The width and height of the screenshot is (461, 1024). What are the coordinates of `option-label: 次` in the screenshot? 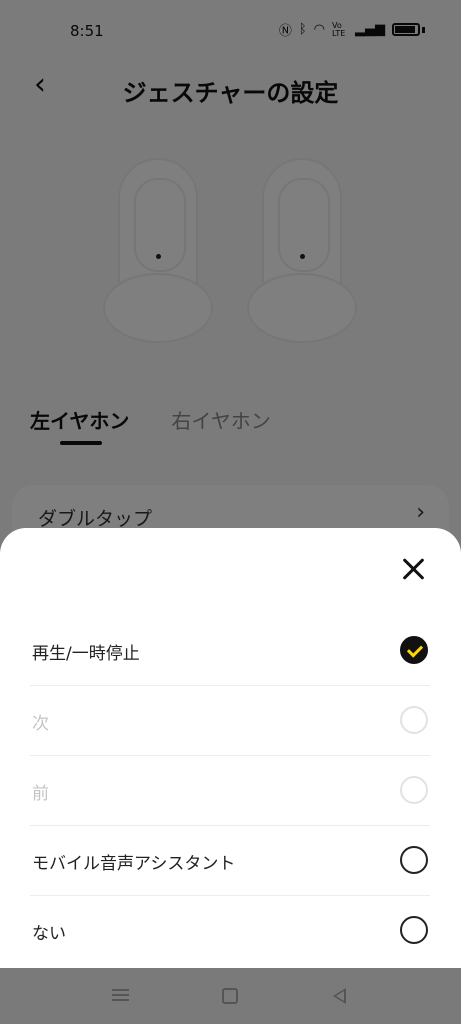 It's located at (40, 724).